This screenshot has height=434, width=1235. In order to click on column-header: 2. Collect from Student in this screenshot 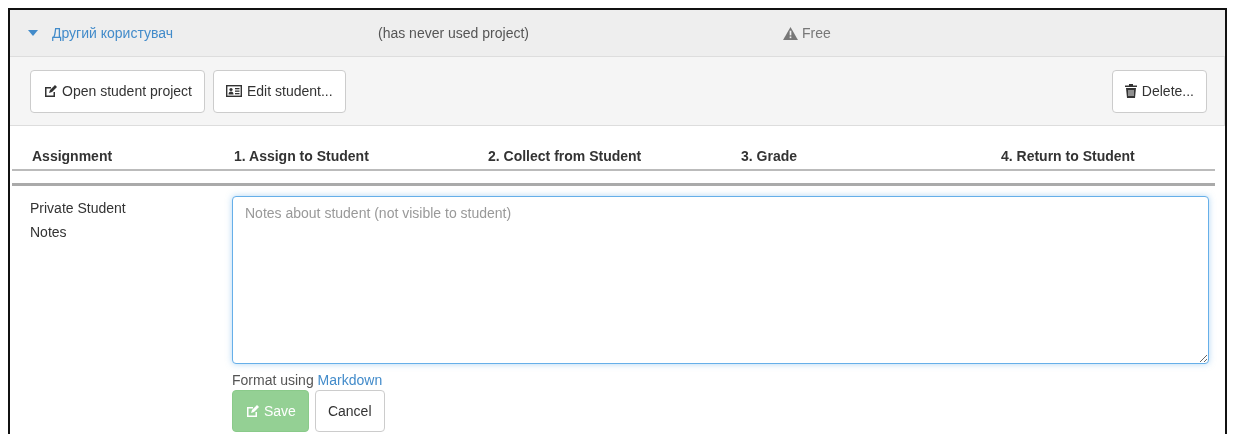, I will do `click(565, 156)`.